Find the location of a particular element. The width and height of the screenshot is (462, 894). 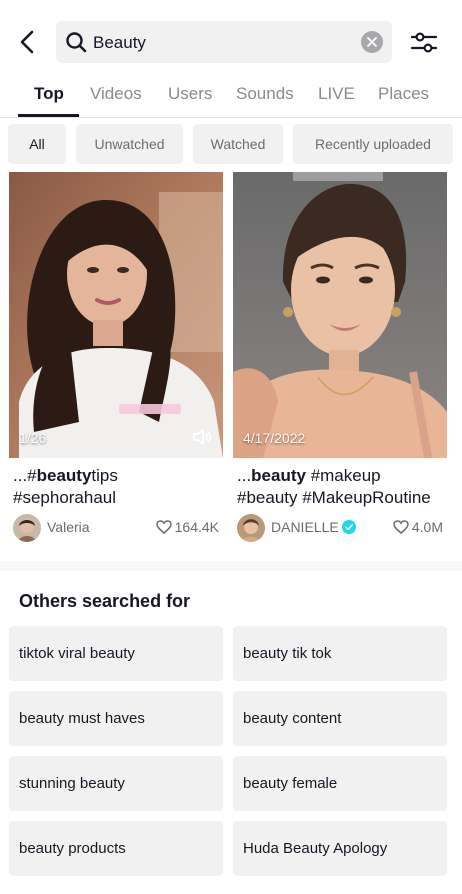

caption-rest: tips is located at coordinates (104, 475).